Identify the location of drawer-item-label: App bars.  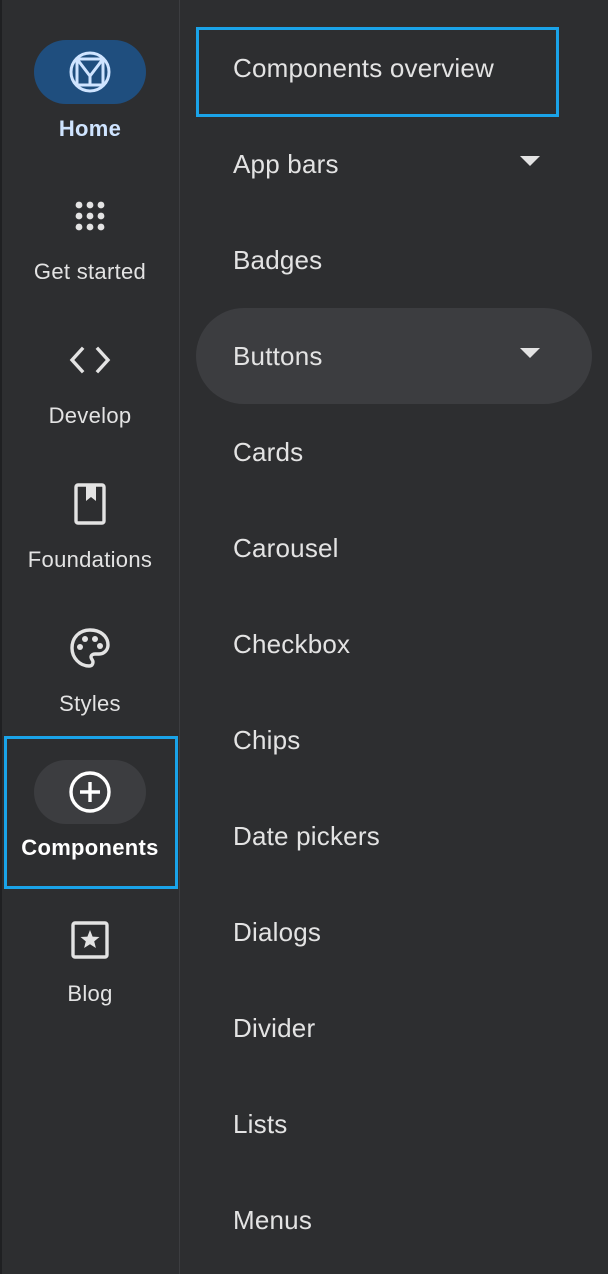
(286, 163).